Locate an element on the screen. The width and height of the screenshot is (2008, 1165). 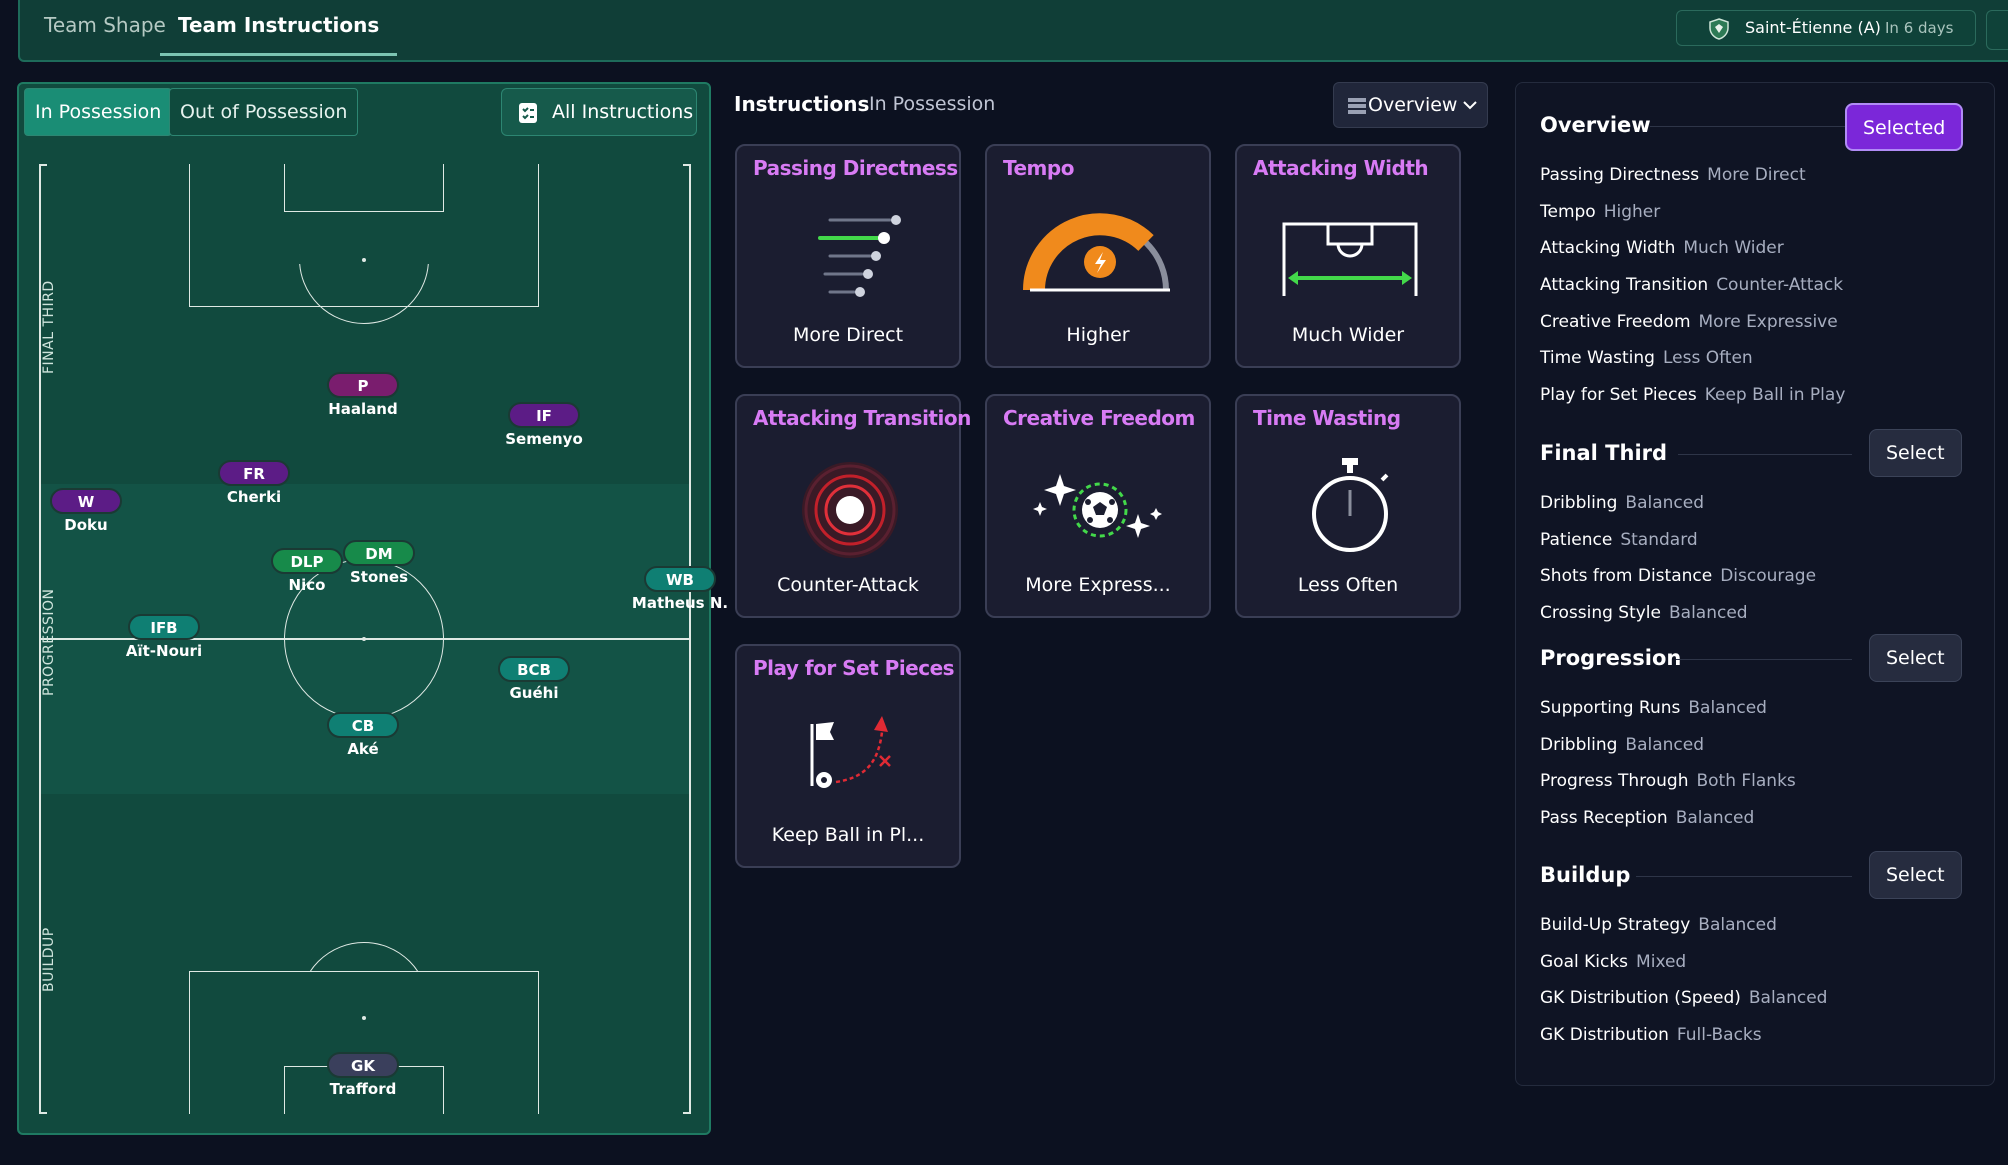
card-time-wasting: Time Wasting Less Often is located at coordinates (1348, 506).